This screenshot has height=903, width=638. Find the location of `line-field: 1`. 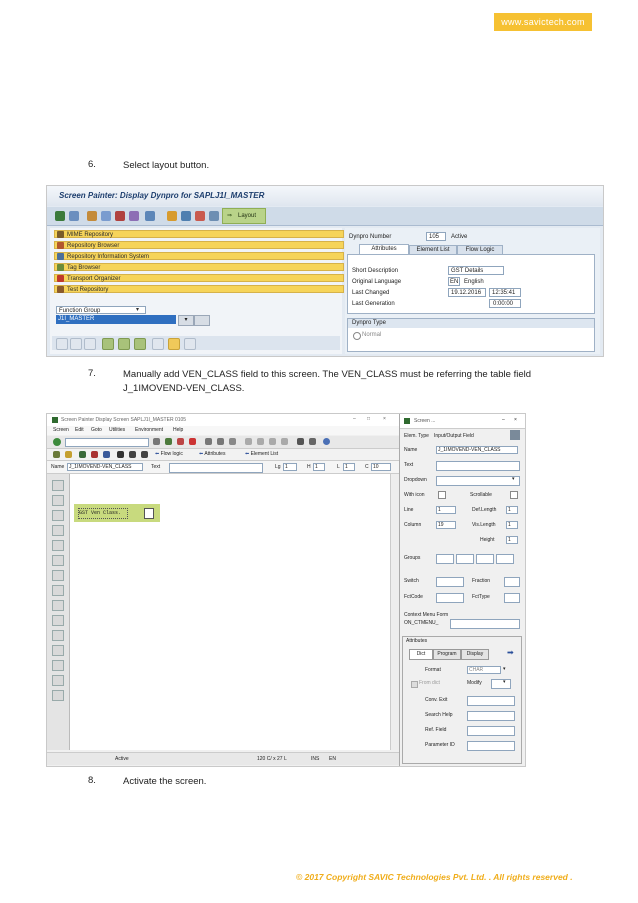

line-field: 1 is located at coordinates (446, 510).